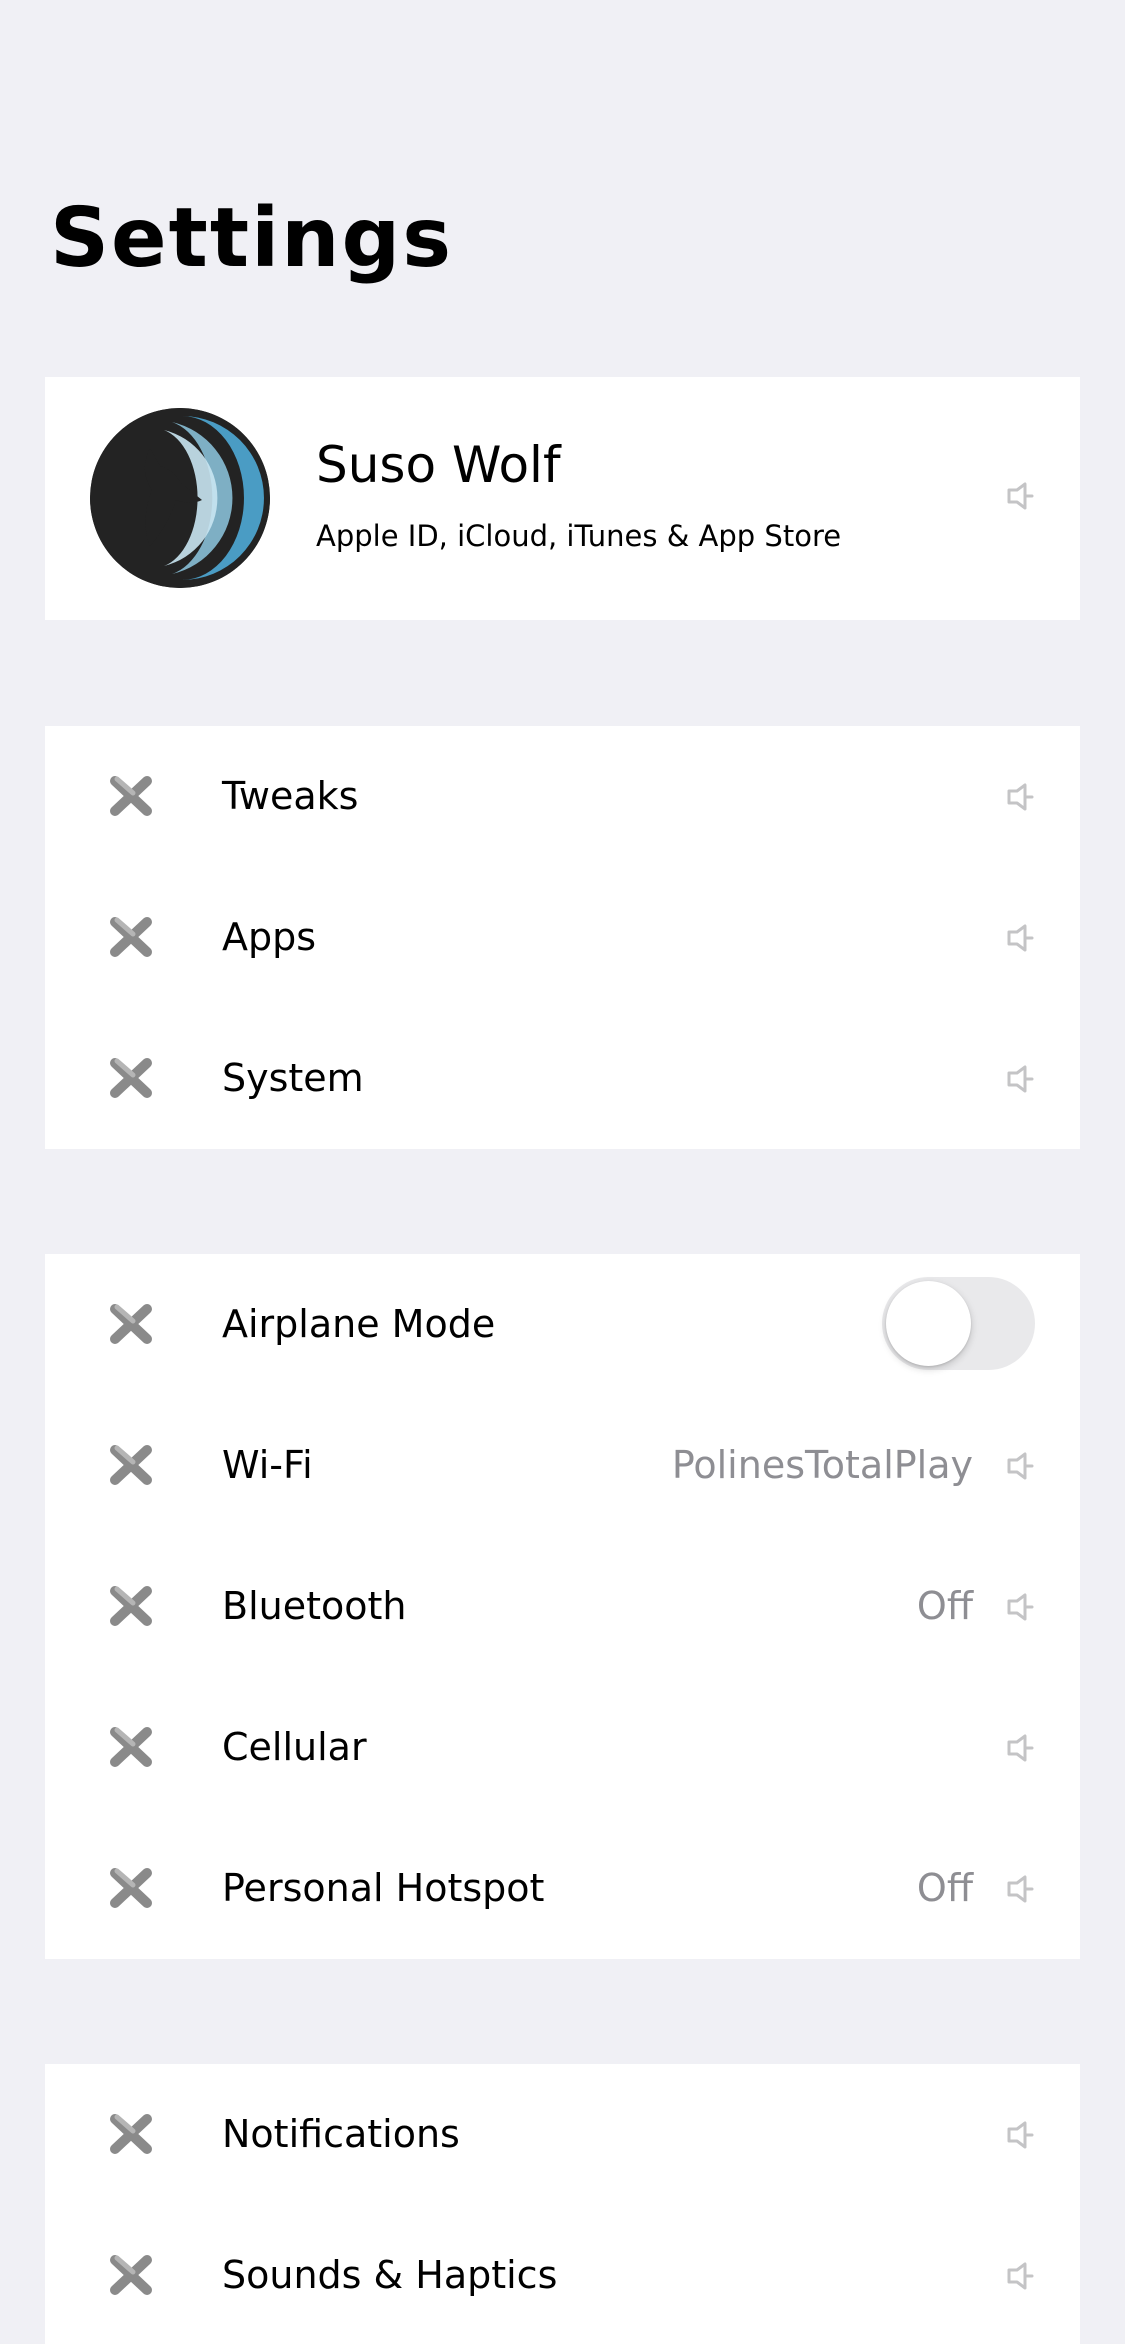 The height and width of the screenshot is (2344, 1125). Describe the element at coordinates (269, 937) in the screenshot. I see `row-label: Apps` at that location.